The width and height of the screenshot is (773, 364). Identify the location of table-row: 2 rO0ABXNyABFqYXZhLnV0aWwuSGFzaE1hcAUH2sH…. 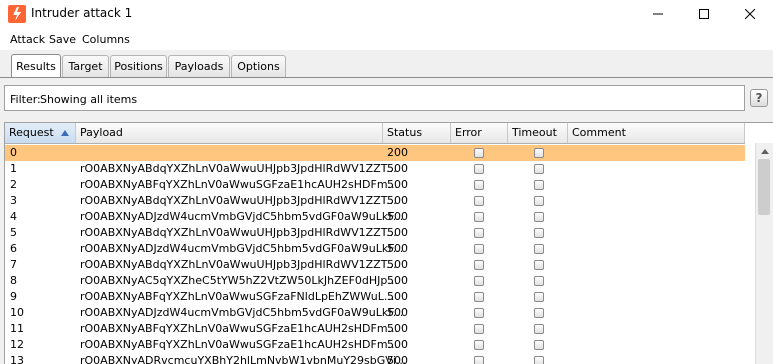
(375, 185).